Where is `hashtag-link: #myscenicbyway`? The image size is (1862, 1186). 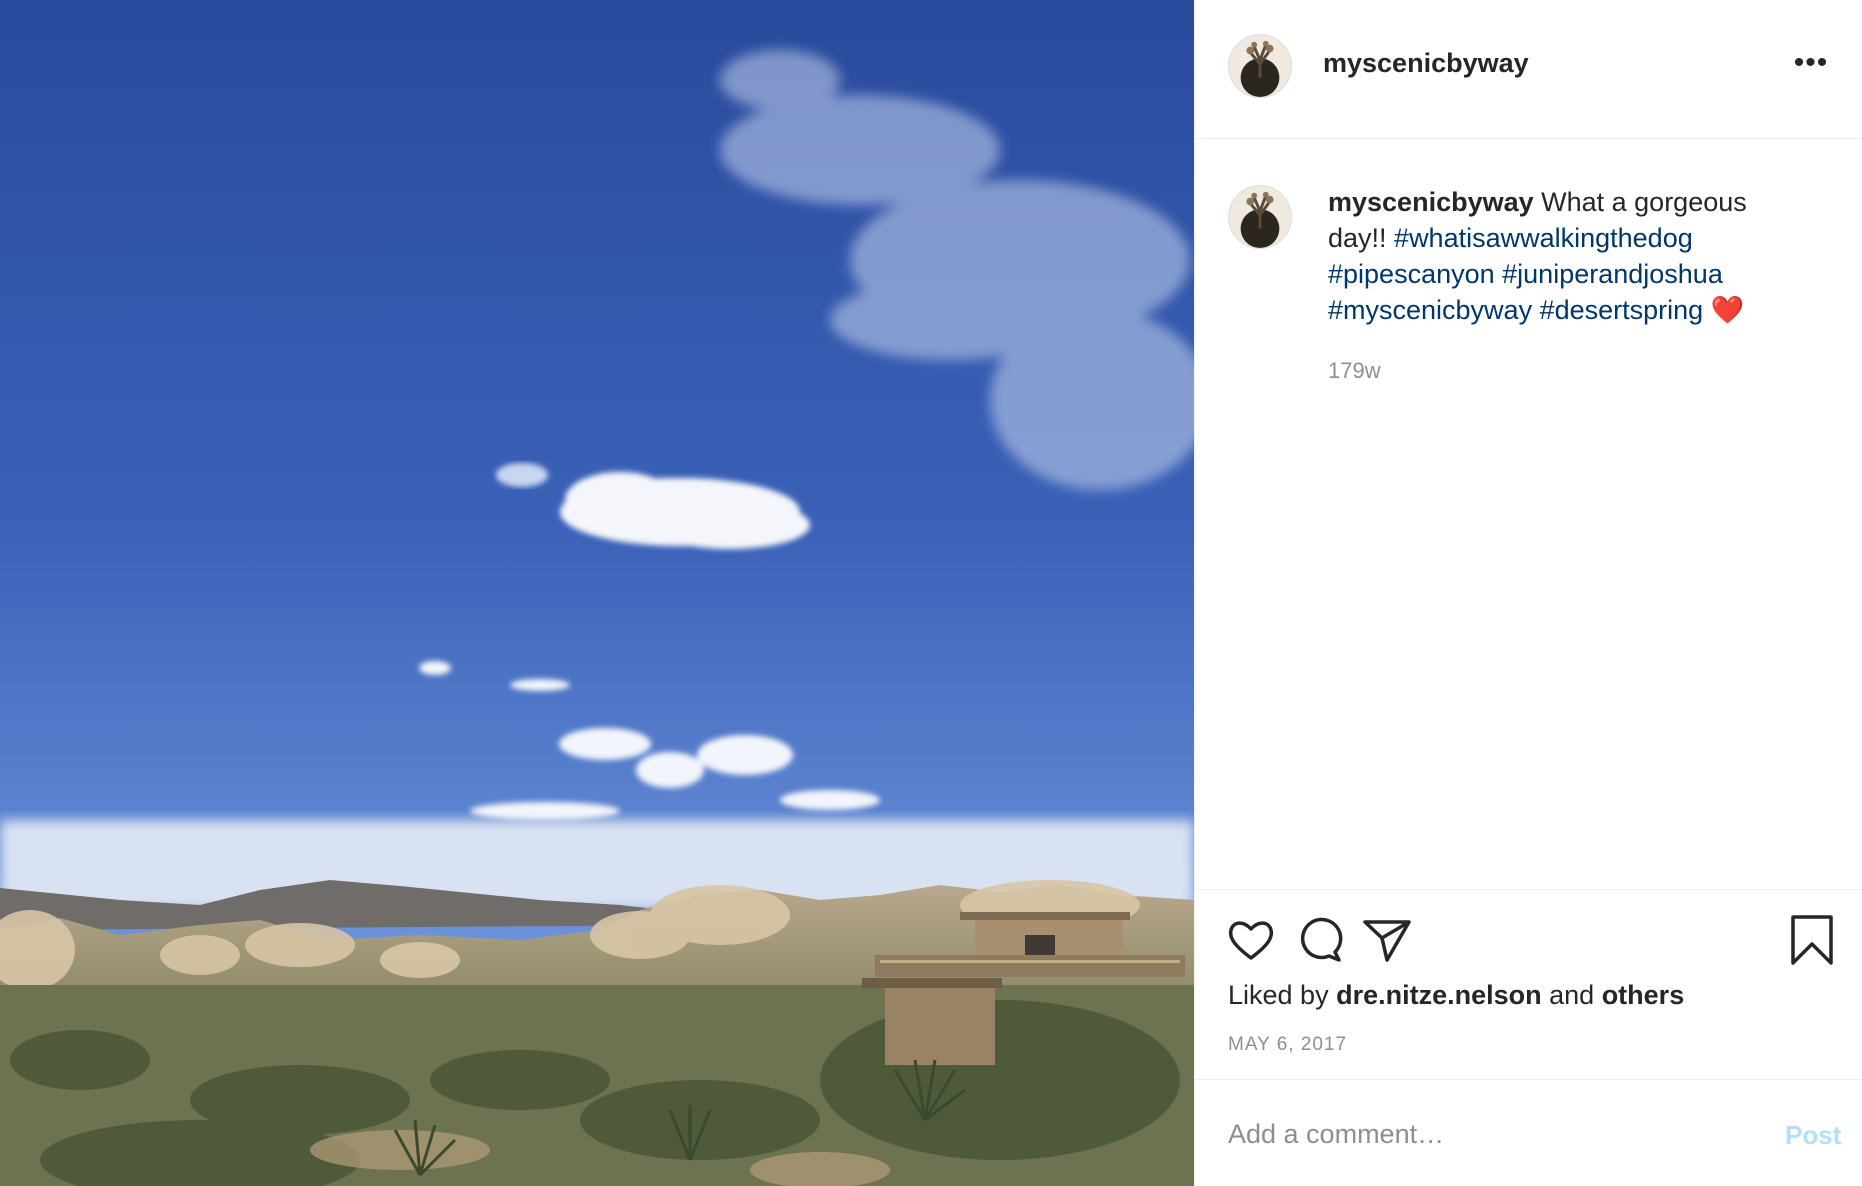
hashtag-link: #myscenicbyway is located at coordinates (1430, 310).